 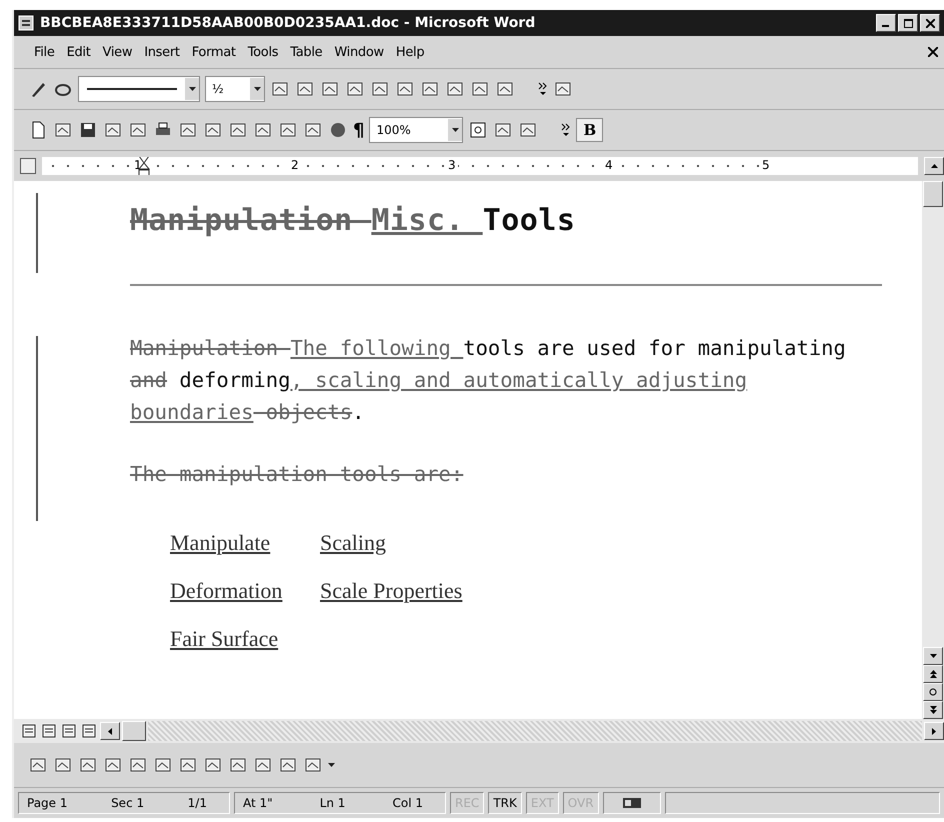 What do you see at coordinates (407, 803) in the screenshot?
I see `status-text: Col 1` at bounding box center [407, 803].